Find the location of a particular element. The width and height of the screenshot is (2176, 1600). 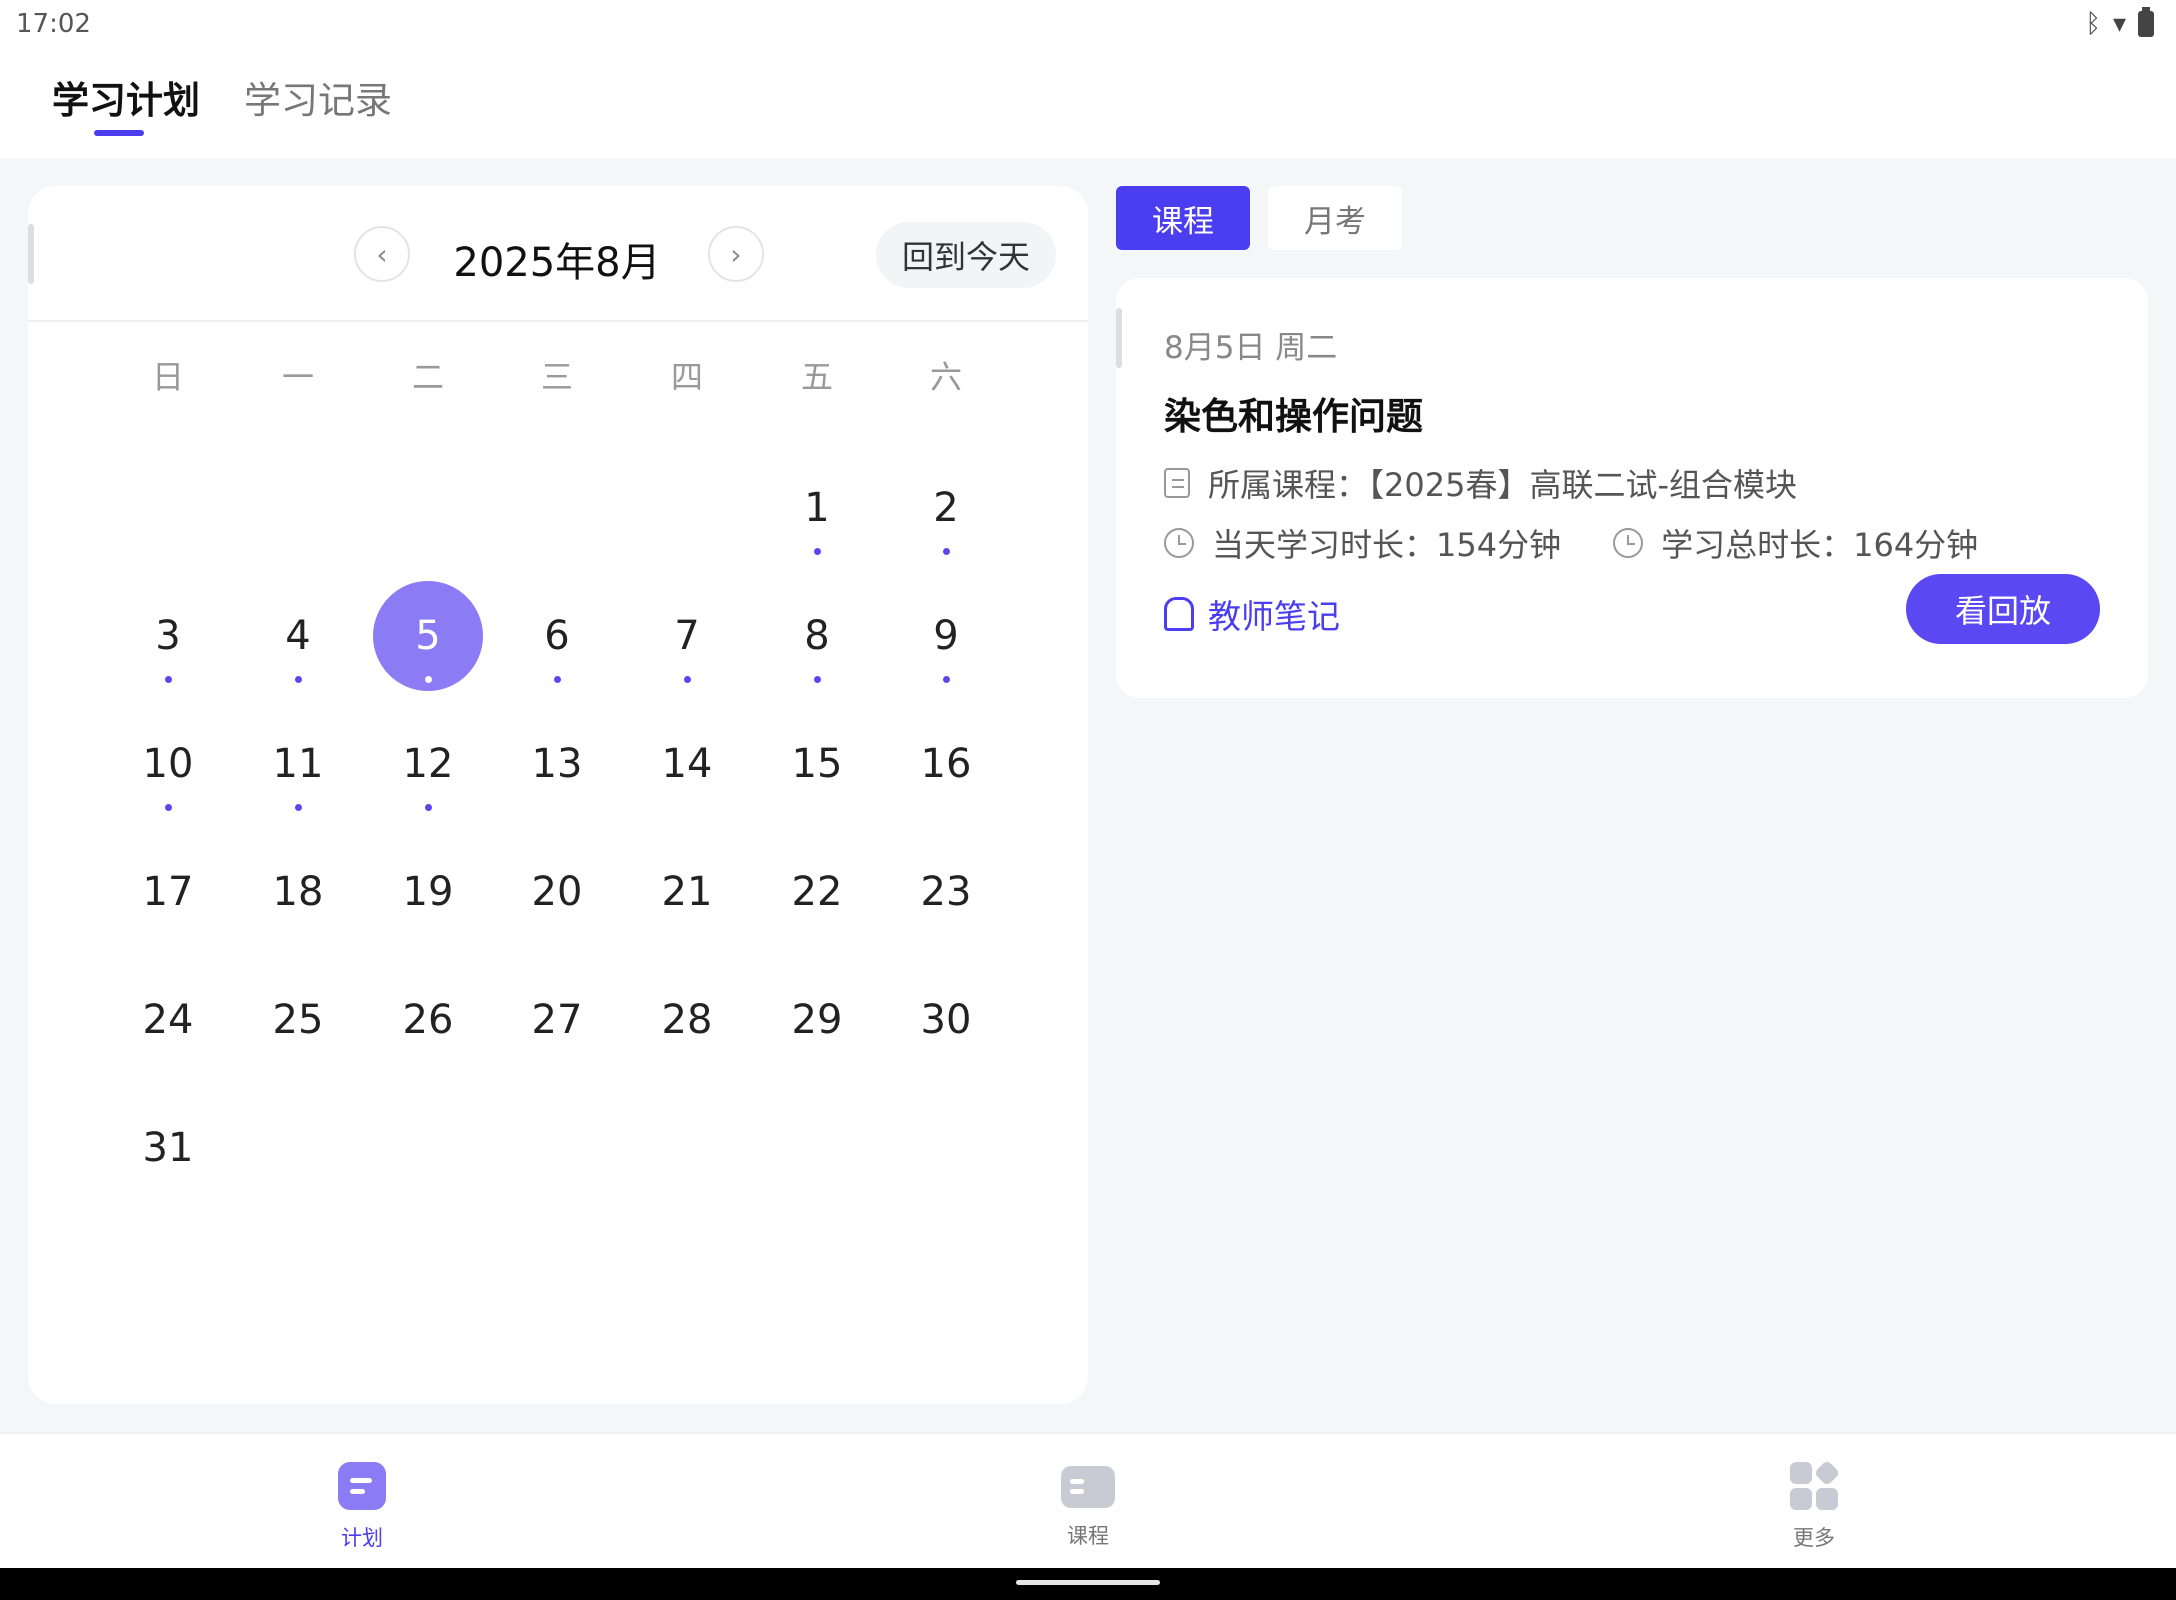

day-duration: 当天学习时长：154分钟 is located at coordinates (1387, 545).